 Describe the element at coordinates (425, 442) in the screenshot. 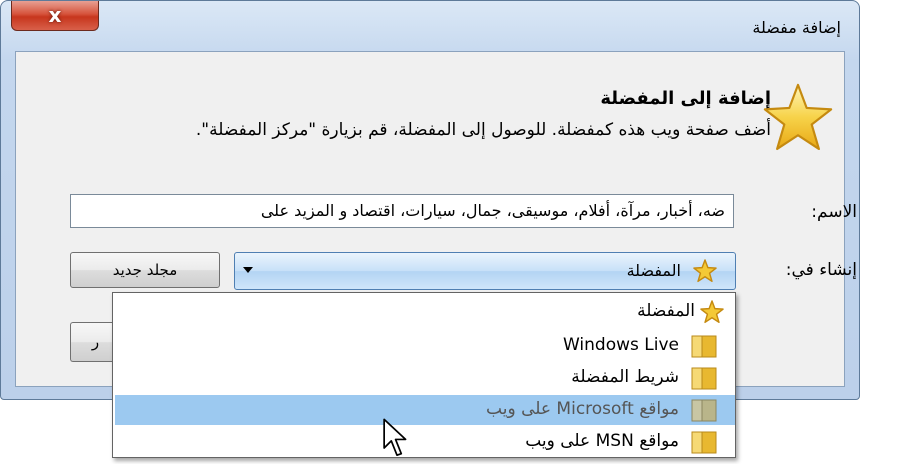

I see `list-item-msn-sites: مواقع MSN على ويب` at that location.